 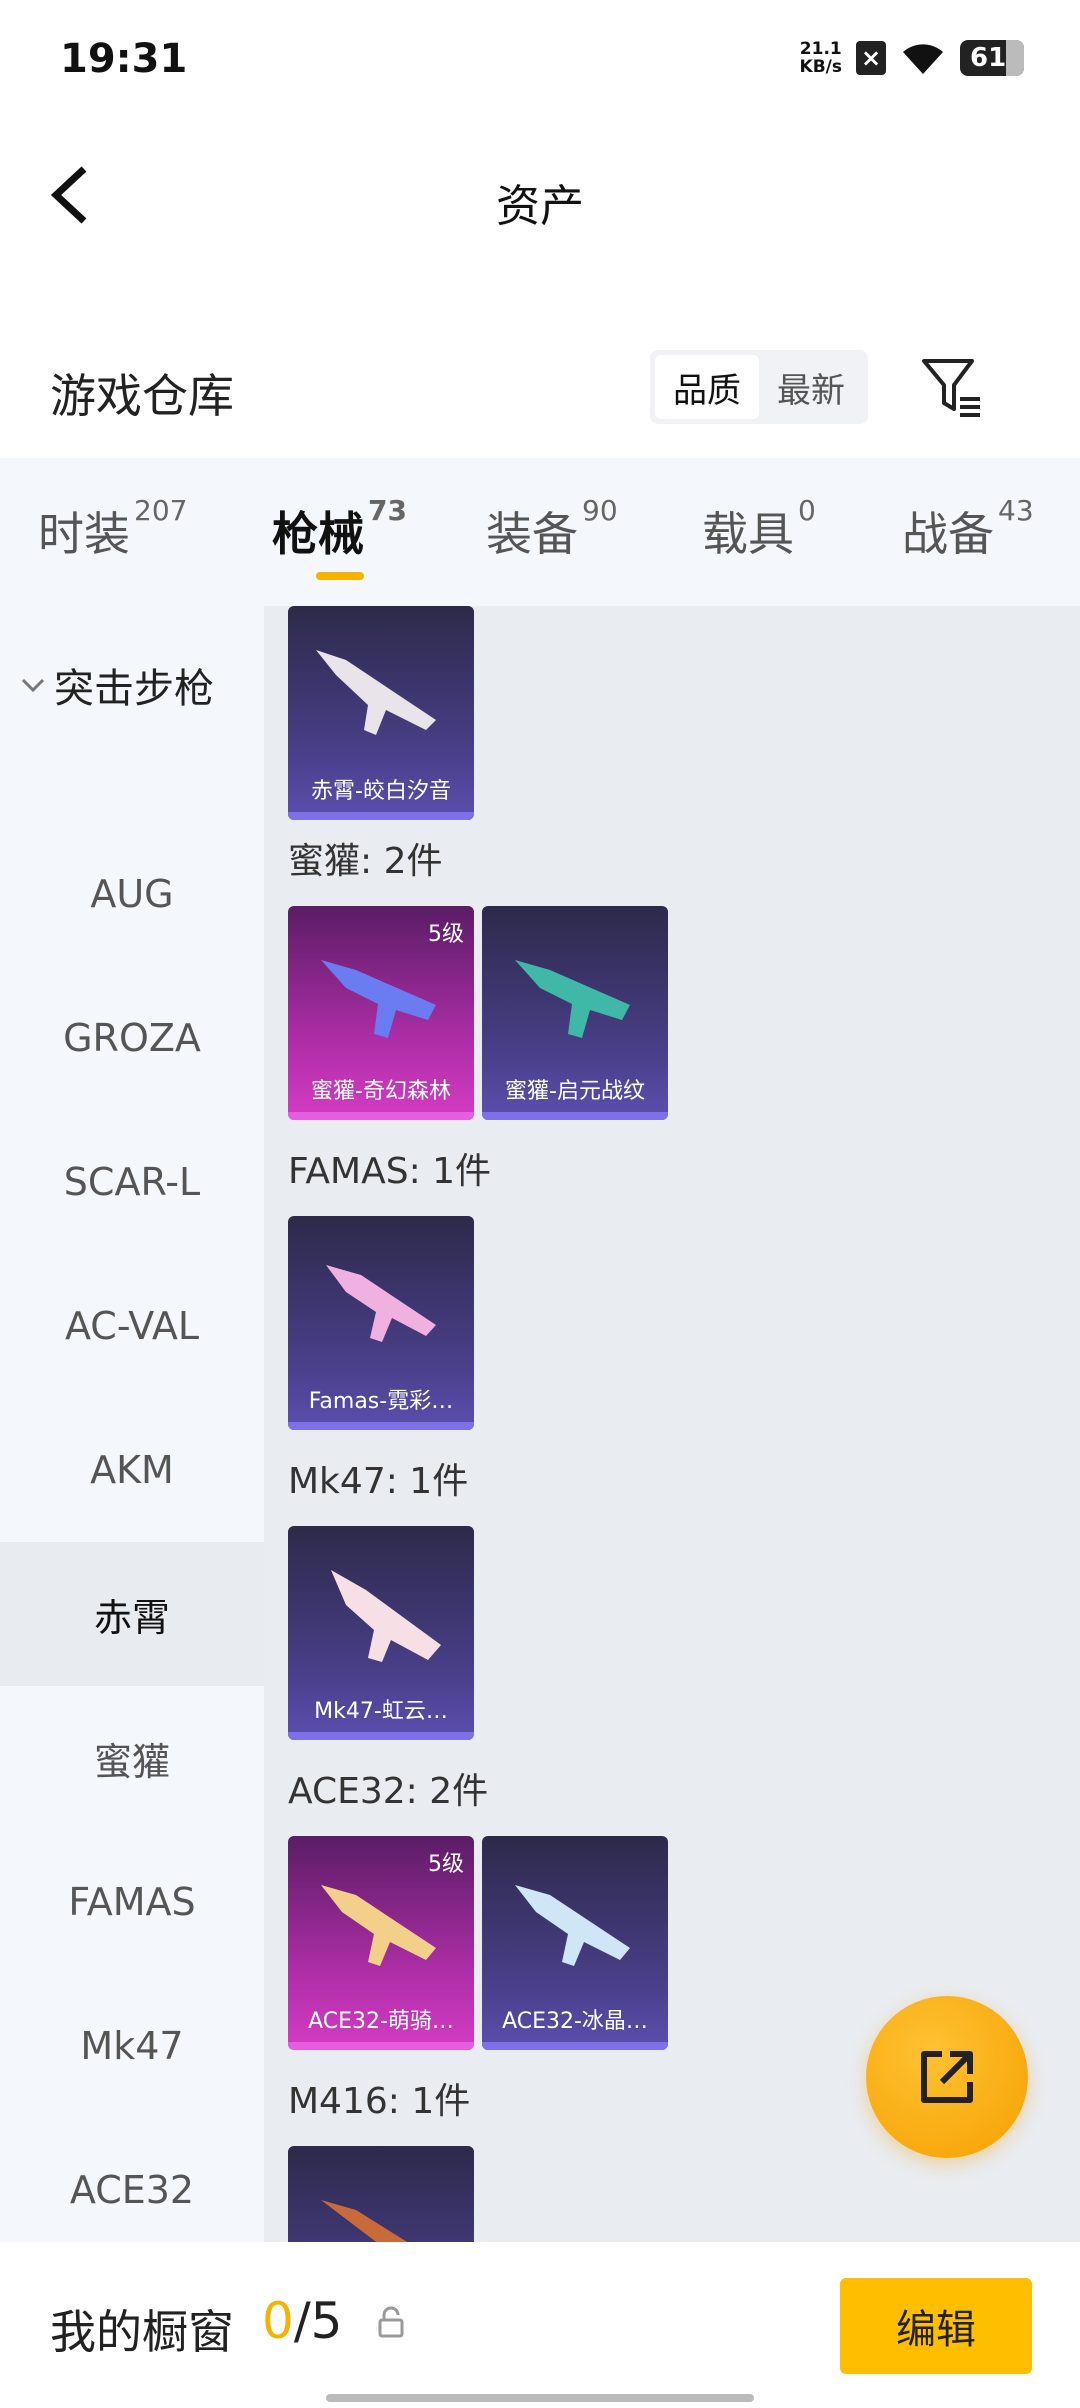 I want to click on group-label-mk47: Mk47: 1件, so click(x=378, y=1481).